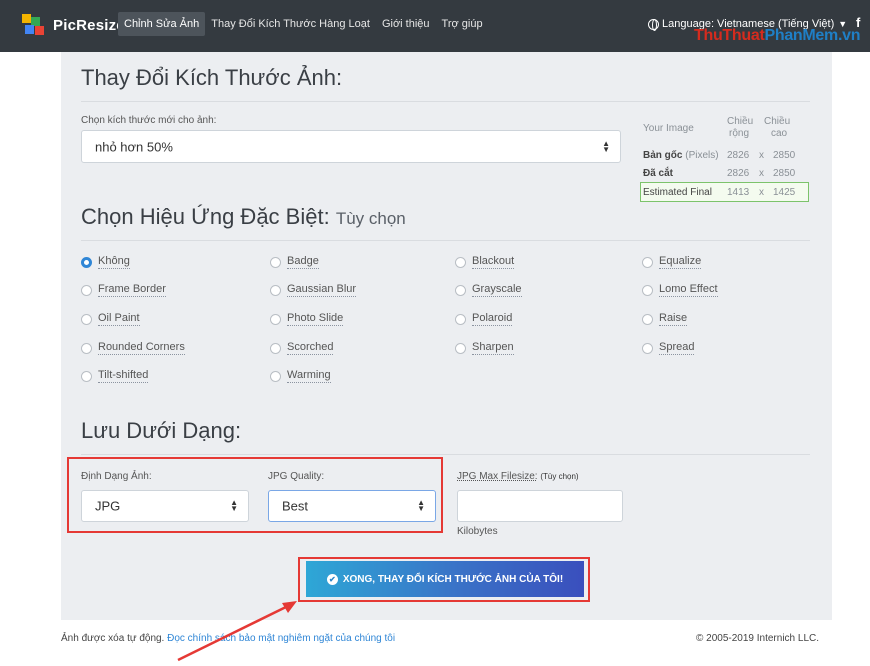  What do you see at coordinates (484, 348) in the screenshot?
I see `effect-option-sharpen: Sharpen` at bounding box center [484, 348].